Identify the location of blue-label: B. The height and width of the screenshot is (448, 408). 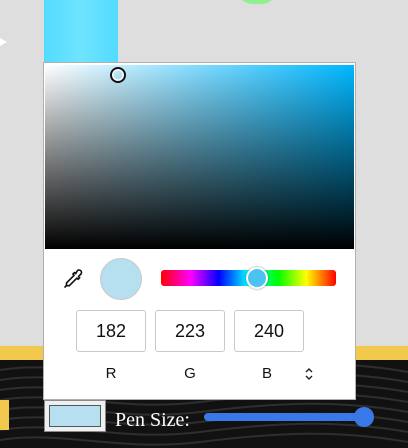
(266, 373).